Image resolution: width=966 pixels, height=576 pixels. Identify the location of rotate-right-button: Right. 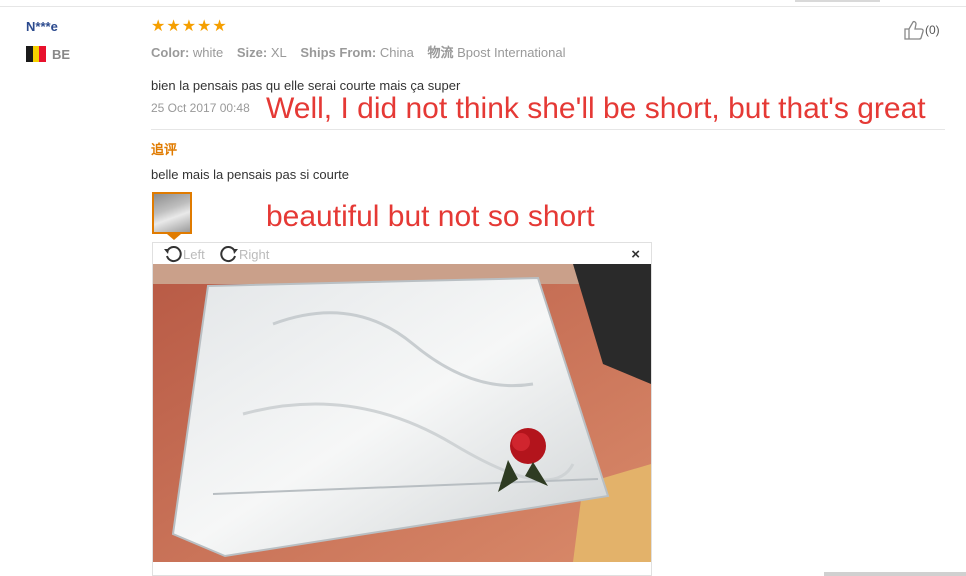
(244, 254).